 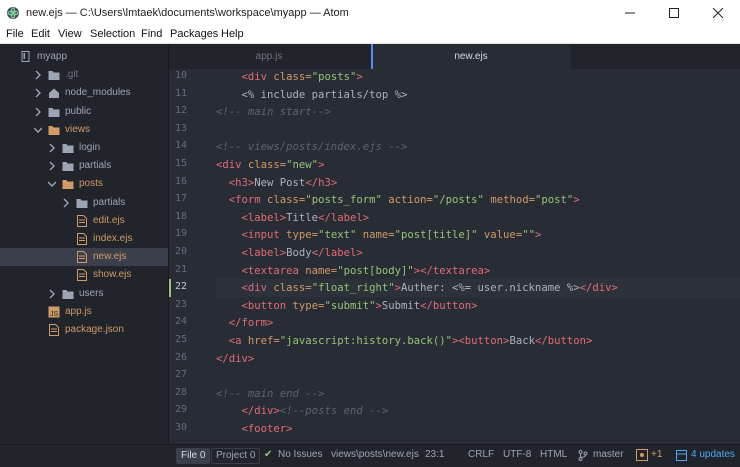 I want to click on code-line: <div class="new">, so click(x=270, y=165).